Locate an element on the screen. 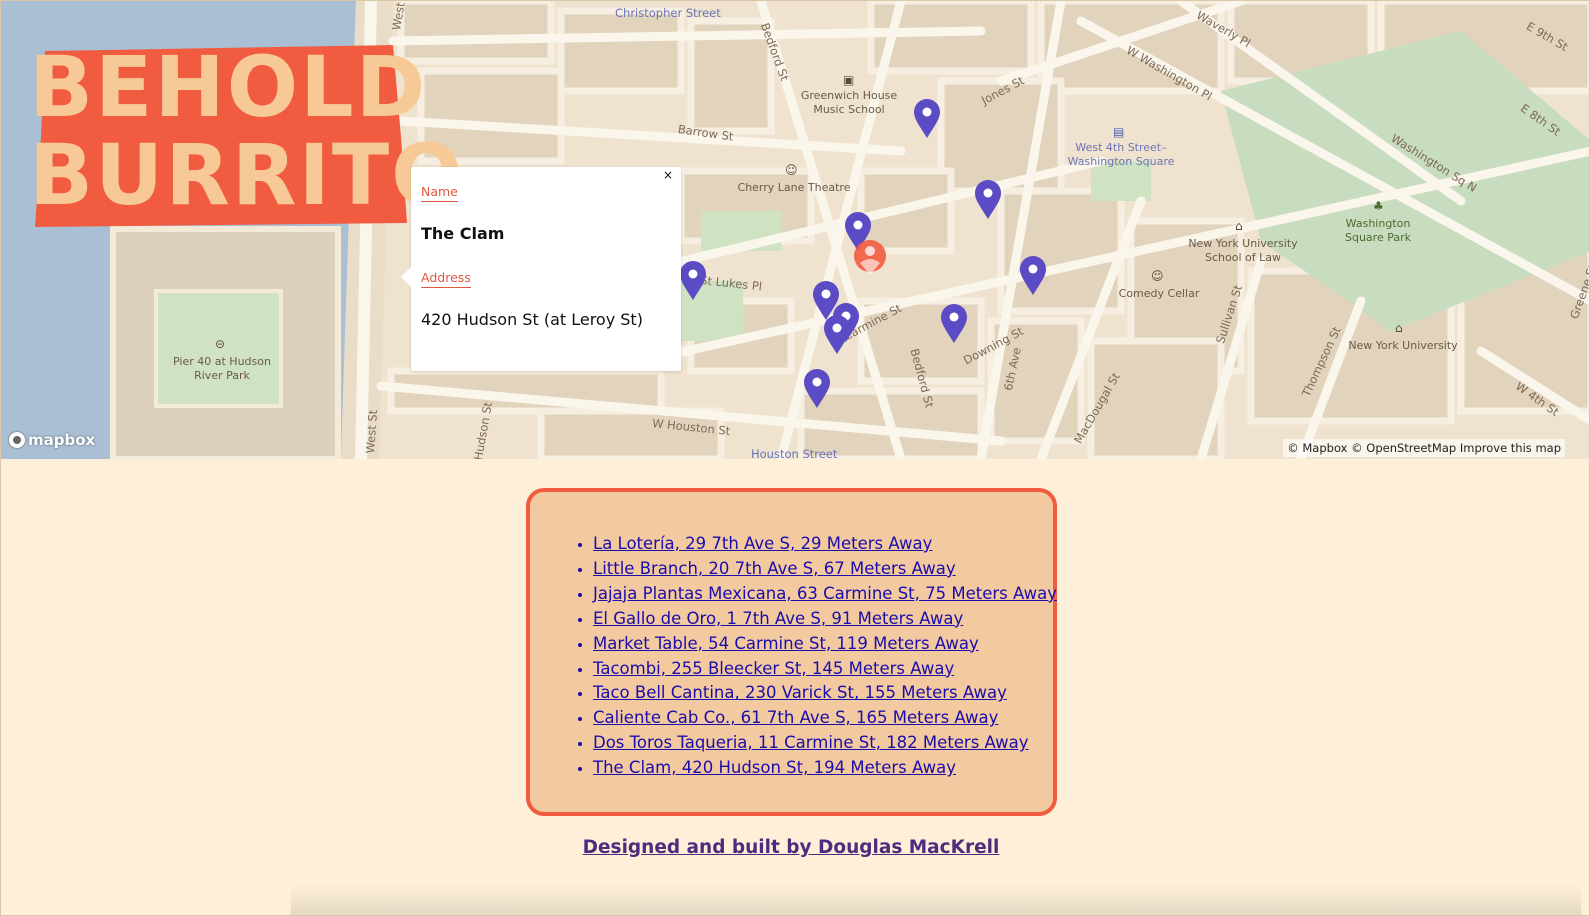 The image size is (1590, 916). list-item: La Lotería, 29 7th Ave S, 29 Meters Away is located at coordinates (825, 544).